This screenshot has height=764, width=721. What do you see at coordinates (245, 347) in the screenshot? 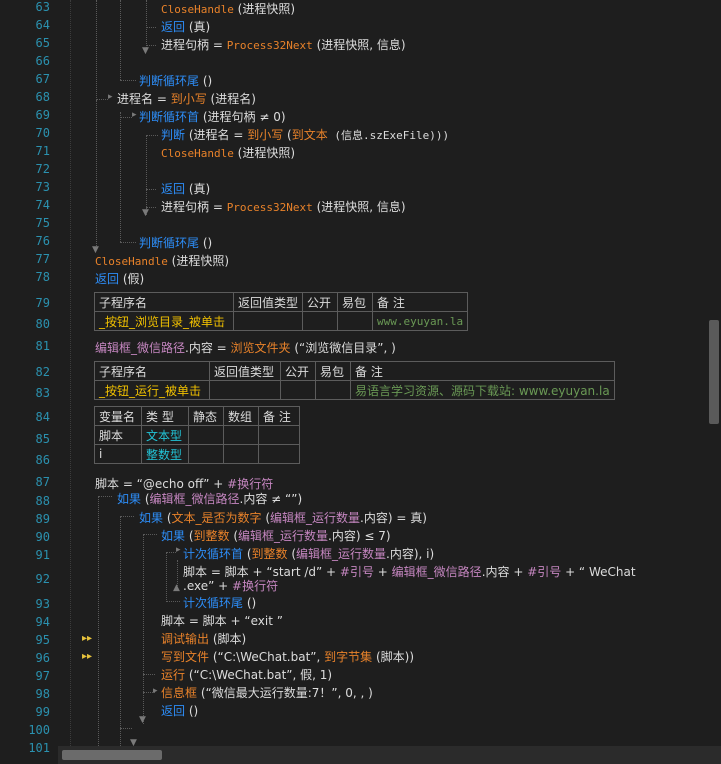
I see `code-line-81: 编辑框_微信路径.内容 = 浏览文件夹 (“浏览微信目录”, )` at bounding box center [245, 347].